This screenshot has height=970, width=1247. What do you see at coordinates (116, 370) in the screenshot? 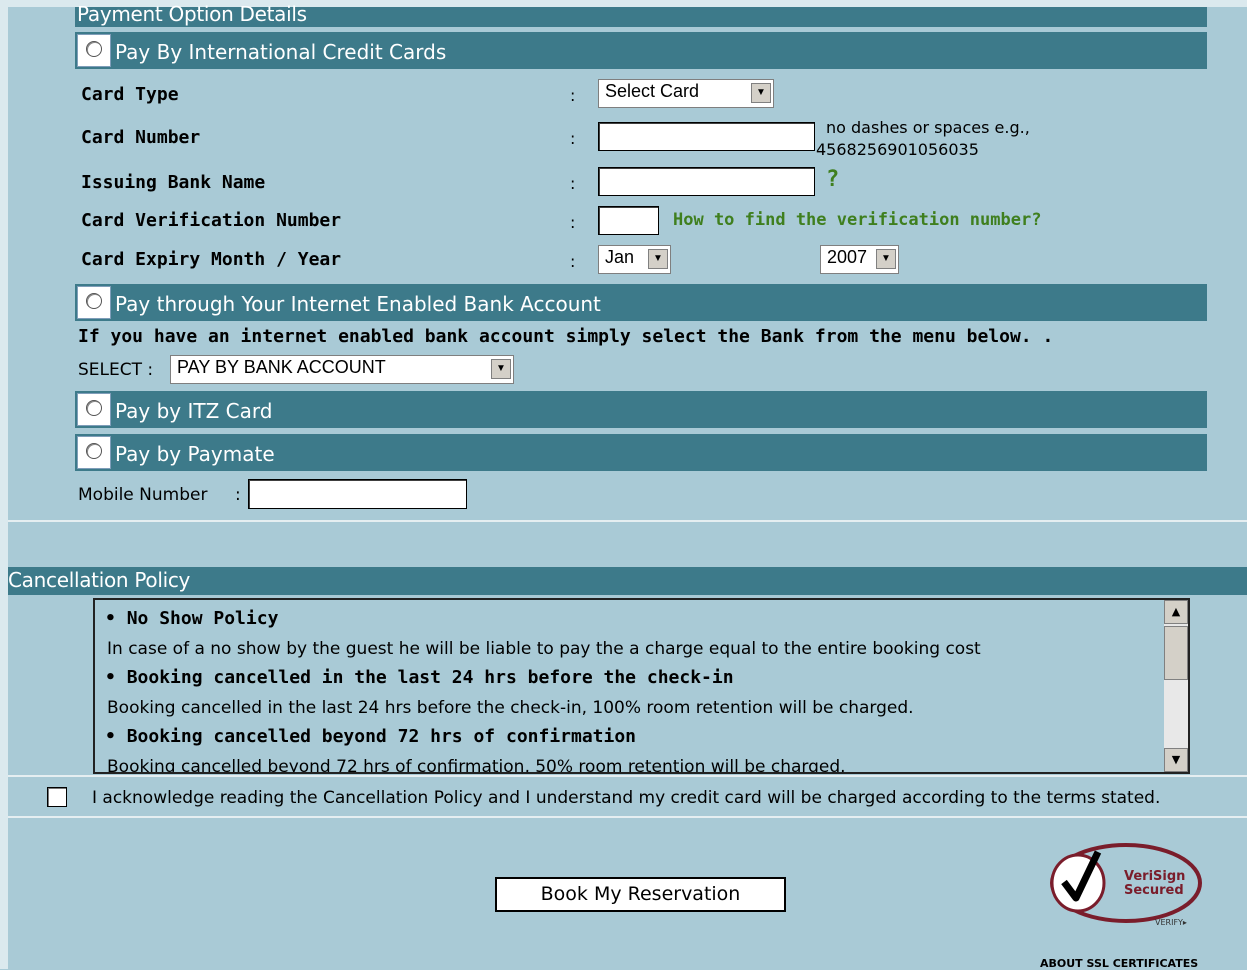
I see `bank-select-label: SELECT :` at bounding box center [116, 370].